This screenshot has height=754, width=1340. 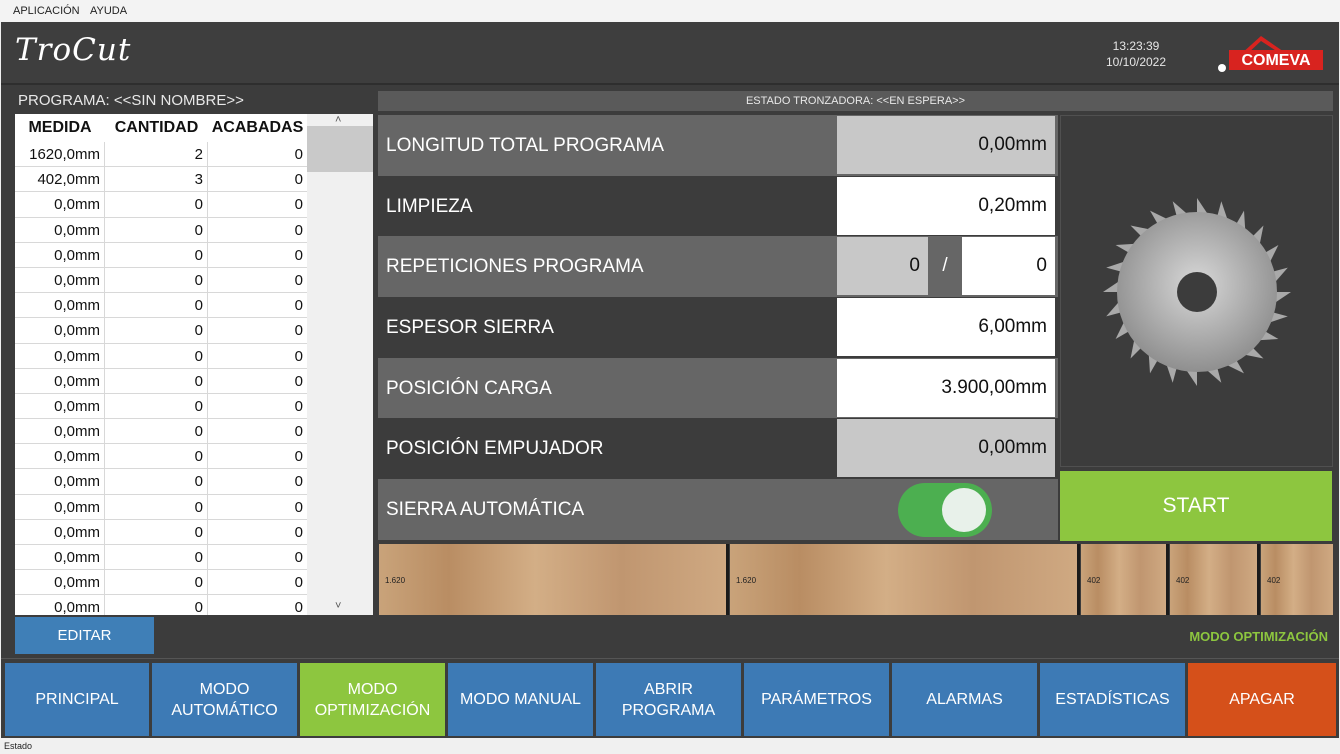 What do you see at coordinates (156, 127) in the screenshot?
I see `col-cantidad: CANTIDAD` at bounding box center [156, 127].